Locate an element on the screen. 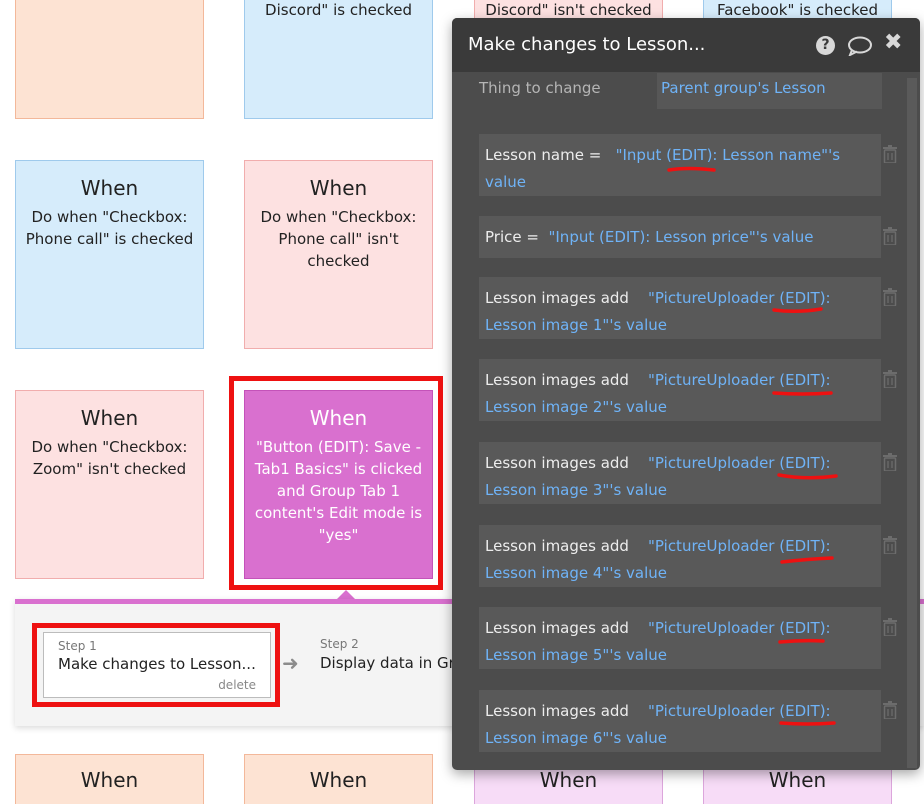 The height and width of the screenshot is (804, 924). field-value: "Input (EDIT): Lesson price"'s value is located at coordinates (680, 237).